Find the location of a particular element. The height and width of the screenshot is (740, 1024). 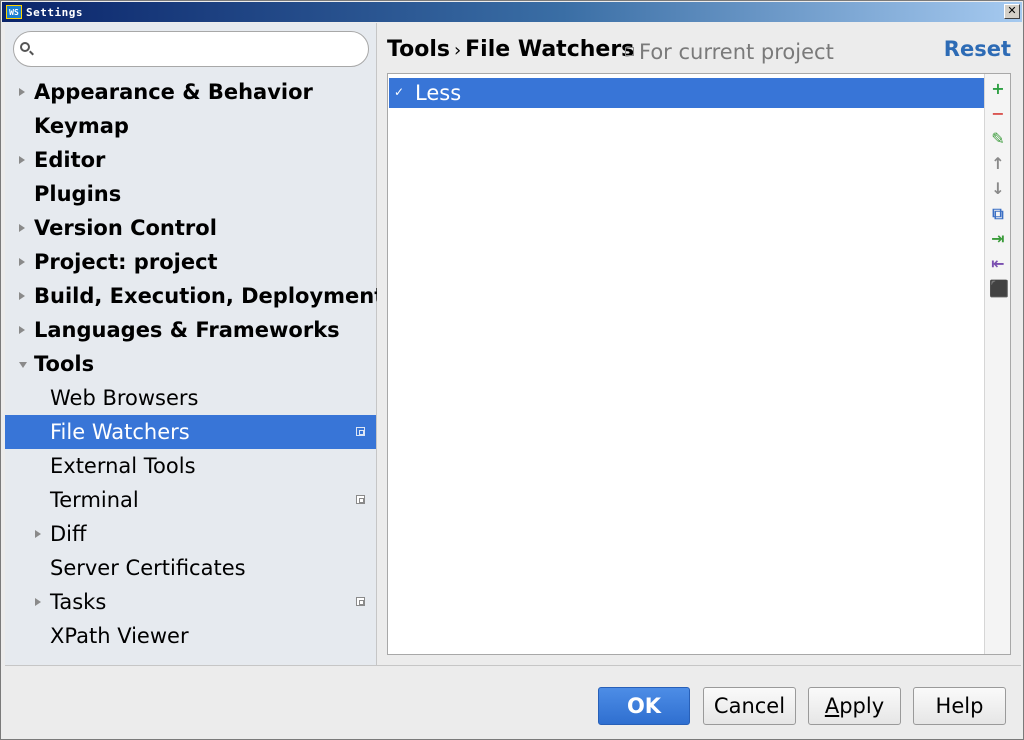

sidebar-item-build-execution-deployment: Build, Execution, Deployment is located at coordinates (194, 296).